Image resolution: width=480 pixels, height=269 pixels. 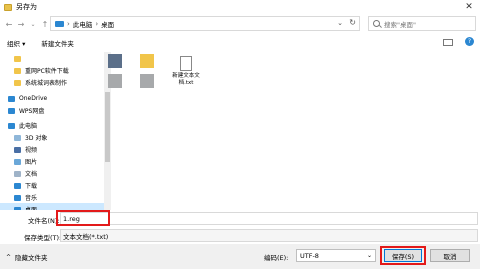 I want to click on sidebar-item: 音乐, so click(x=55, y=197).